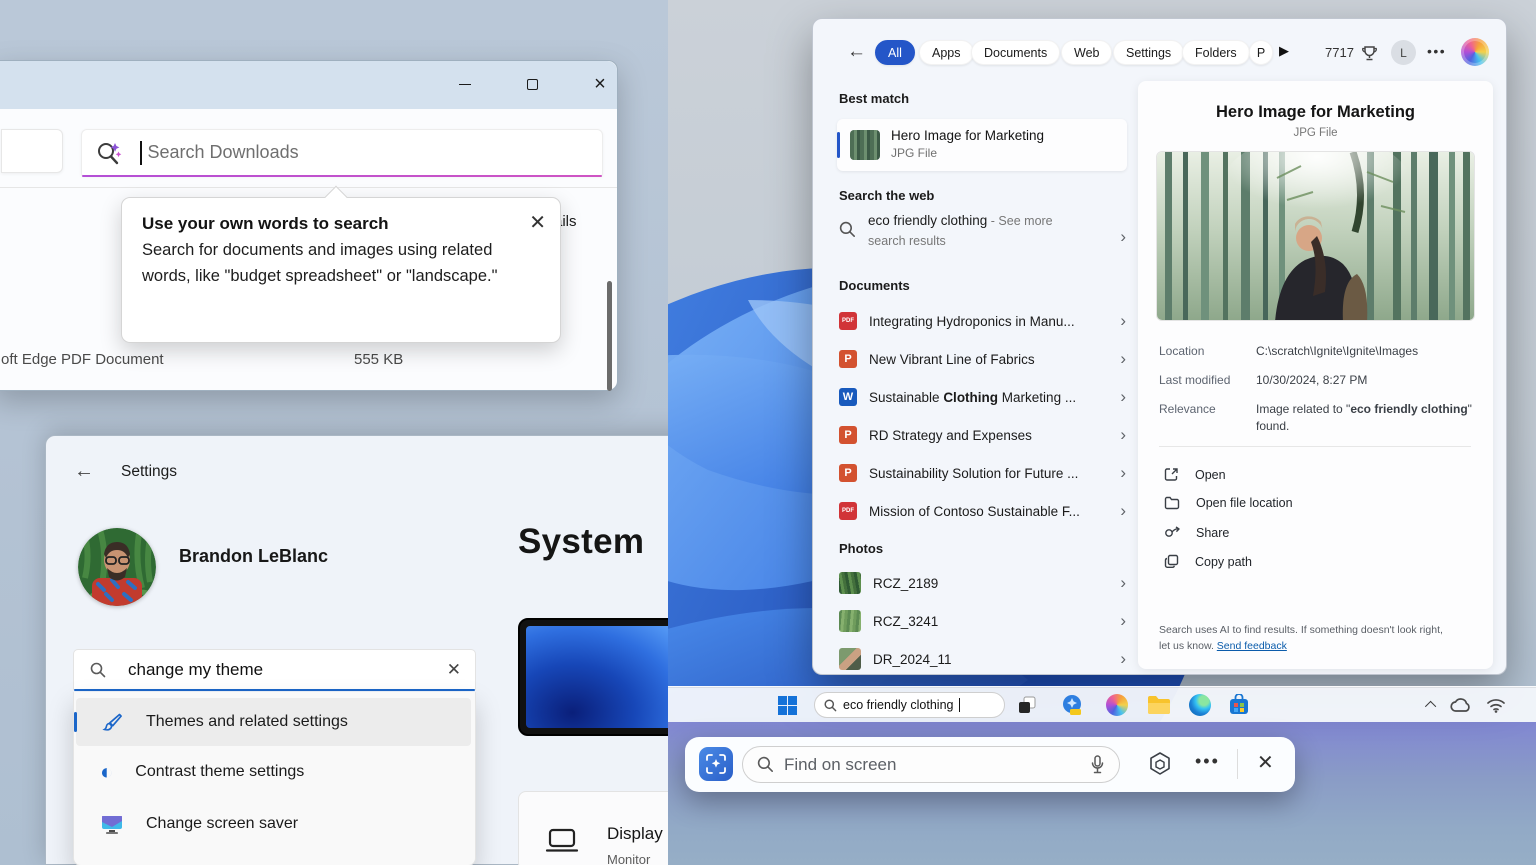 The height and width of the screenshot is (865, 1536). Describe the element at coordinates (1027, 705) in the screenshot. I see `task-view-button` at that location.